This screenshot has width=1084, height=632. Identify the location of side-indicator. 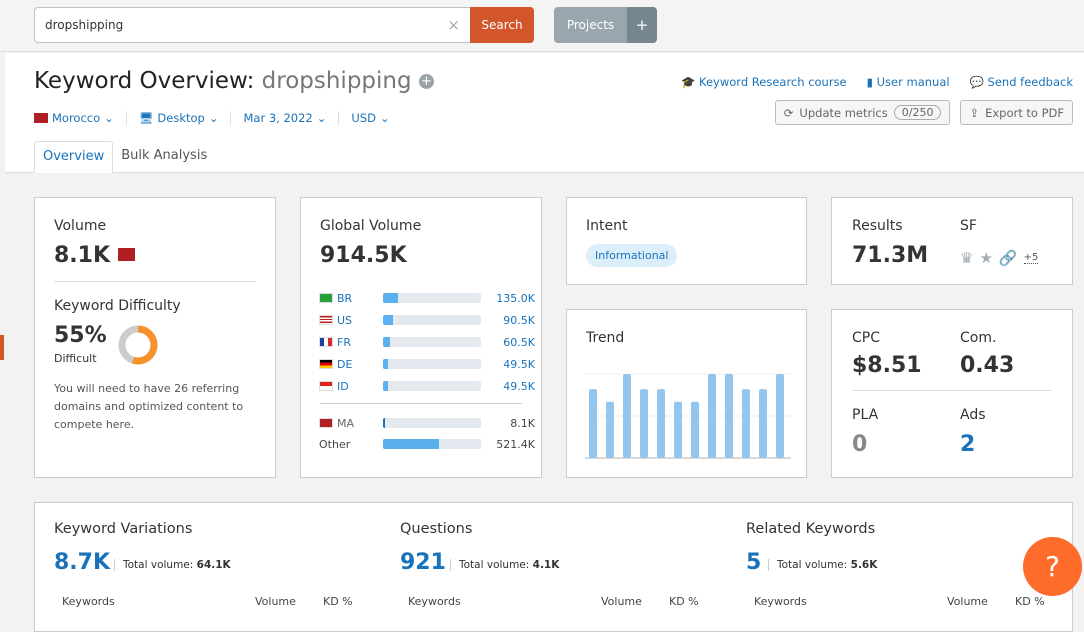
(2, 347).